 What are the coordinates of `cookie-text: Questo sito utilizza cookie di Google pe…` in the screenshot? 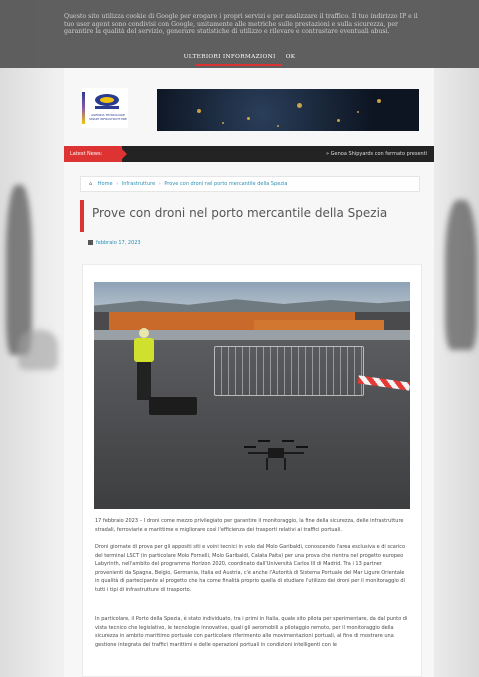 It's located at (241, 24).